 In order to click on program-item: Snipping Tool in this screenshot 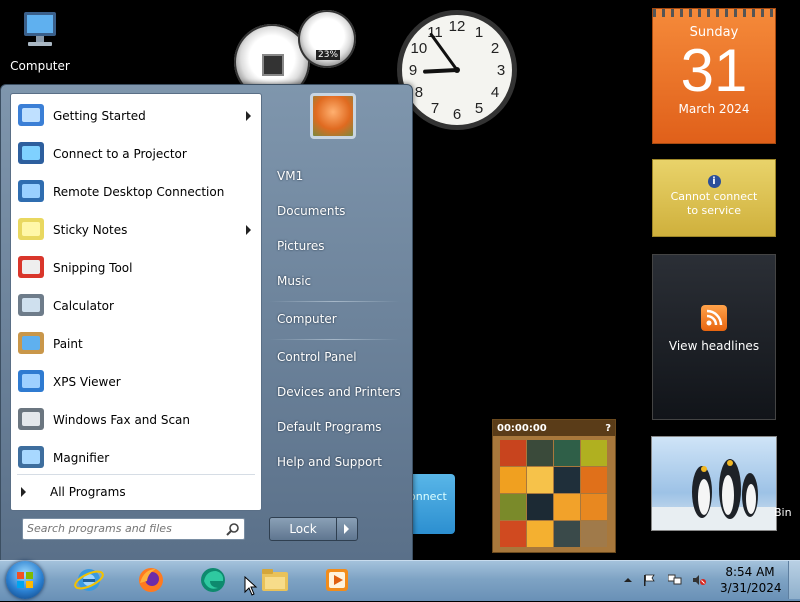, I will do `click(136, 268)`.